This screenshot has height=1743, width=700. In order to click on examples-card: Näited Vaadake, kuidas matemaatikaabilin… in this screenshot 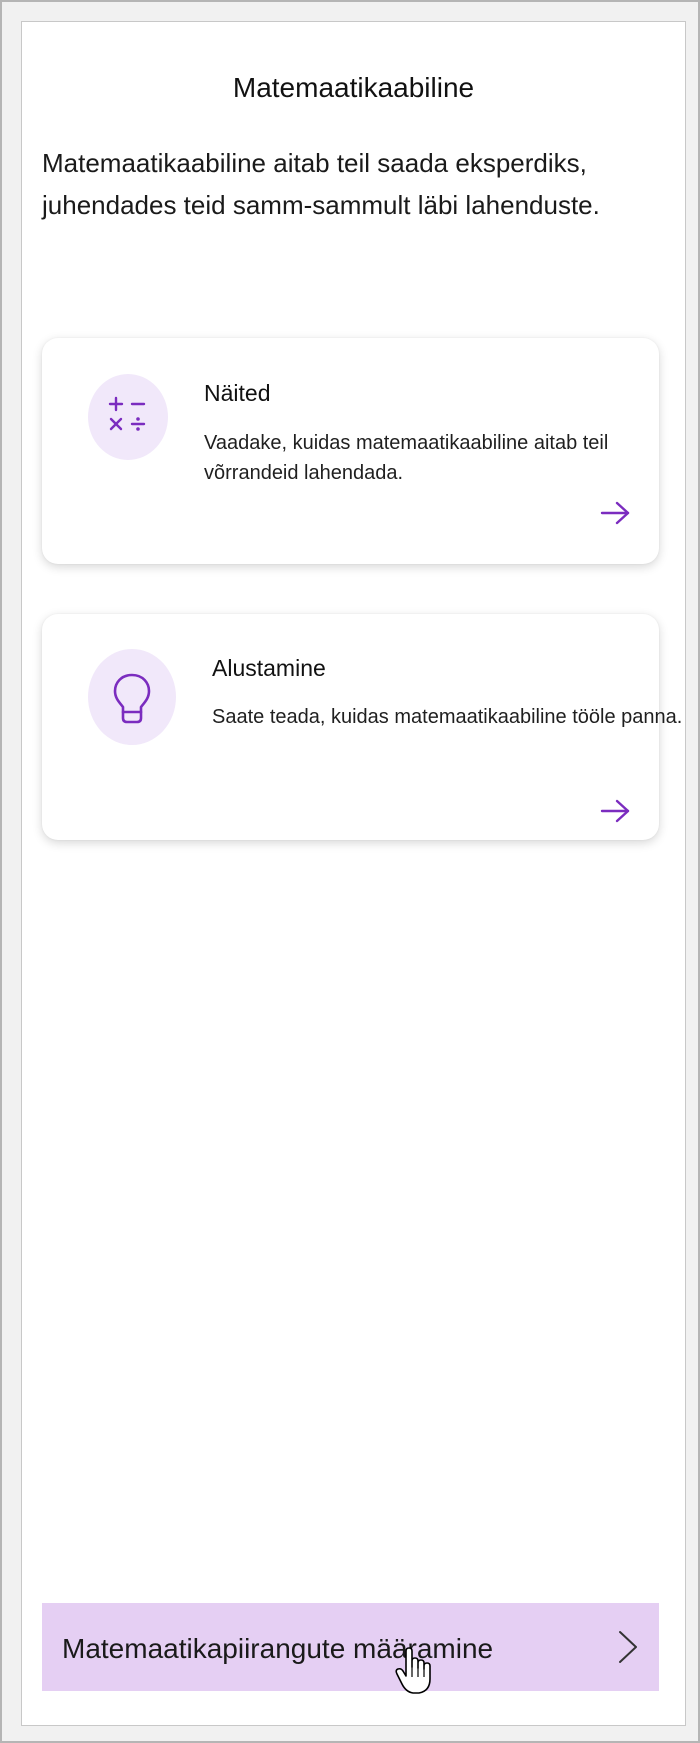, I will do `click(350, 451)`.